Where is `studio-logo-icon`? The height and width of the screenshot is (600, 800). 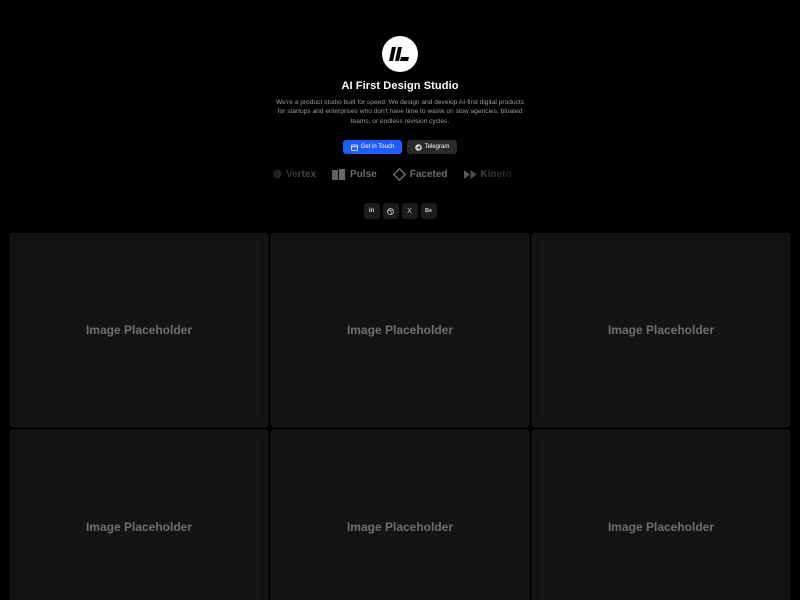
studio-logo-icon is located at coordinates (399, 54).